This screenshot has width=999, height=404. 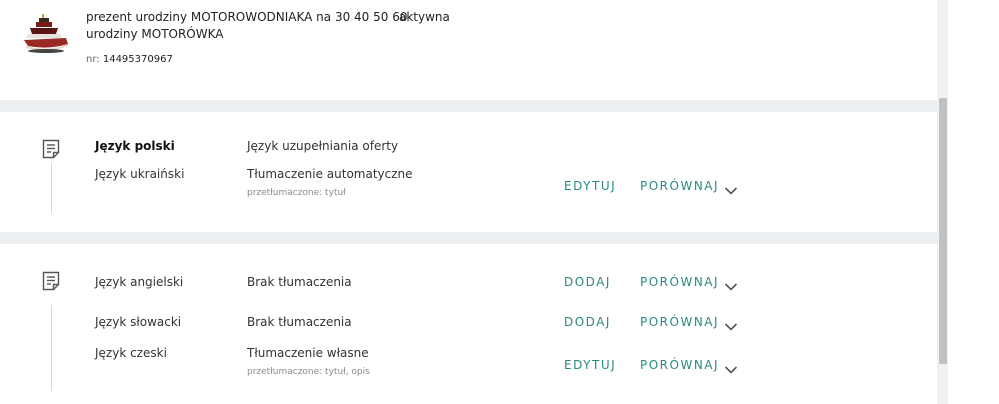 I want to click on language-name: Język angielski, so click(x=139, y=282).